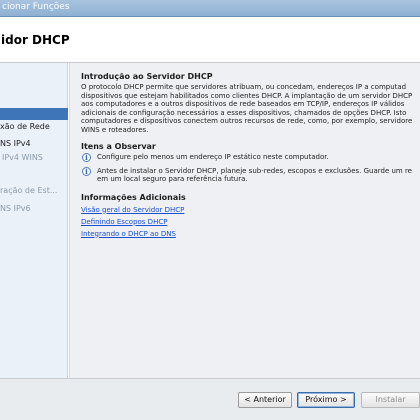 Image resolution: width=420 pixels, height=420 pixels. Describe the element at coordinates (34, 114) in the screenshot. I see `selected-step-highlight` at that location.